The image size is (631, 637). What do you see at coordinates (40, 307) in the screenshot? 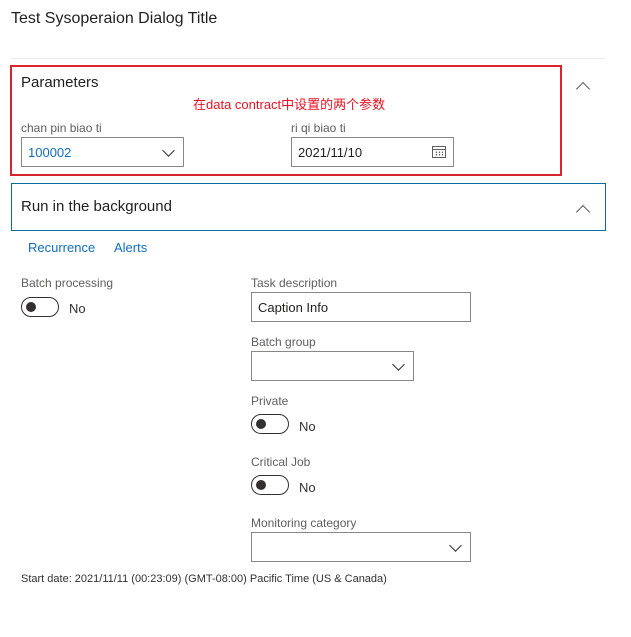
I see `batch-processing-toggle` at bounding box center [40, 307].